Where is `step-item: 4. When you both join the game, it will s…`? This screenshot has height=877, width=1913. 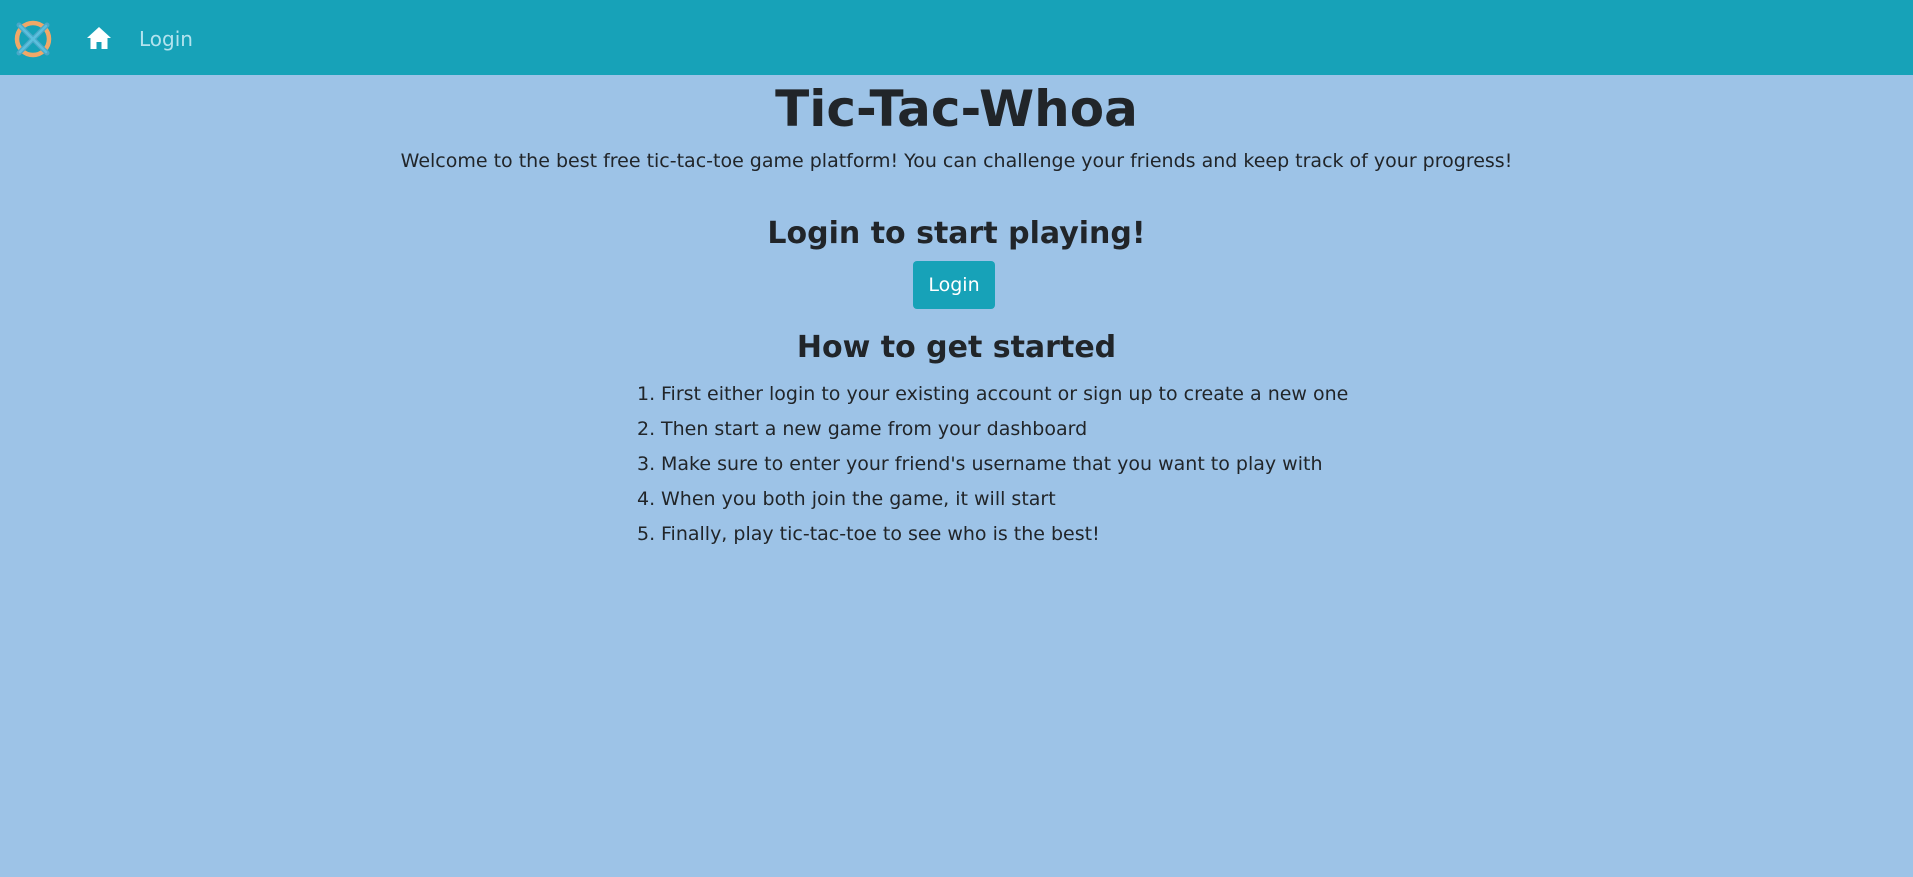
step-item: 4. When you both join the game, it will s… is located at coordinates (992, 499).